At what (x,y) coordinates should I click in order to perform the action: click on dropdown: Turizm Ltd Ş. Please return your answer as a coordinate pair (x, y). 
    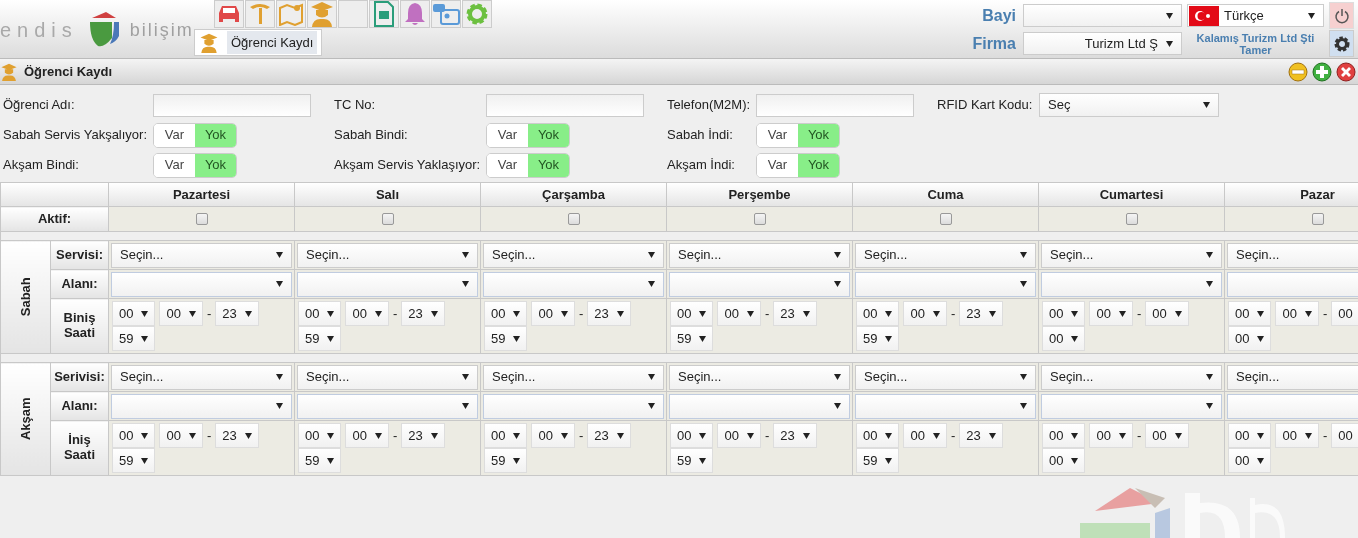
    Looking at the image, I should click on (1102, 43).